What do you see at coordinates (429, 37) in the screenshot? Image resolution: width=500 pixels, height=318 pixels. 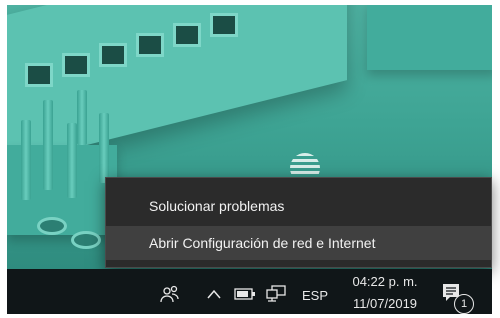 I see `wallpaper-block` at bounding box center [429, 37].